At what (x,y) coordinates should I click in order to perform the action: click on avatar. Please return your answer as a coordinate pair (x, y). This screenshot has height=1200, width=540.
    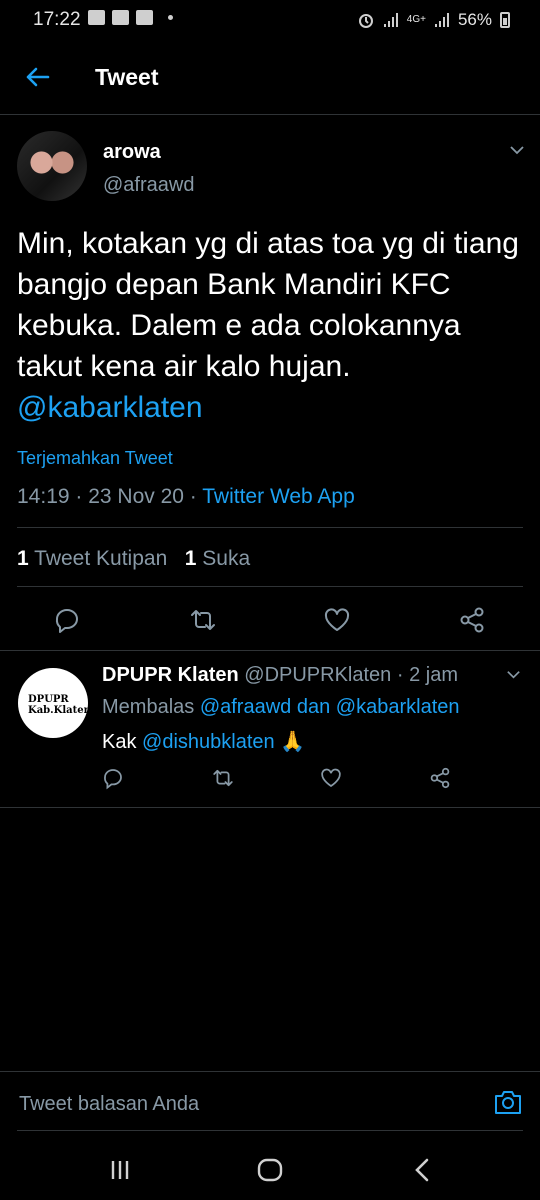
    Looking at the image, I should click on (52, 166).